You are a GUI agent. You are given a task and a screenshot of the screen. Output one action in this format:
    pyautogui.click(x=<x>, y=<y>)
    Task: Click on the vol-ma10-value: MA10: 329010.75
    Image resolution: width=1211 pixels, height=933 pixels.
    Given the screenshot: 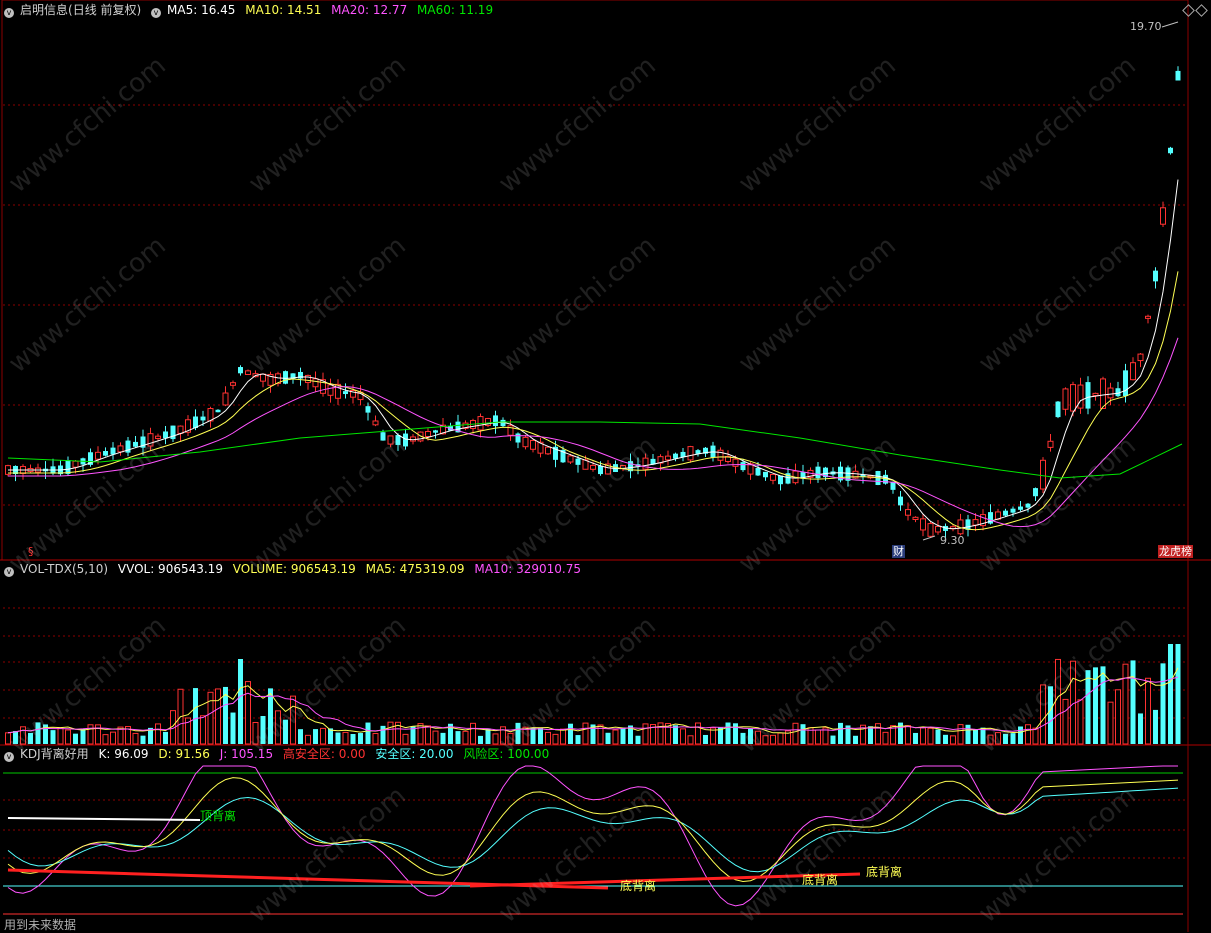 What is the action you would take?
    pyautogui.click(x=527, y=569)
    